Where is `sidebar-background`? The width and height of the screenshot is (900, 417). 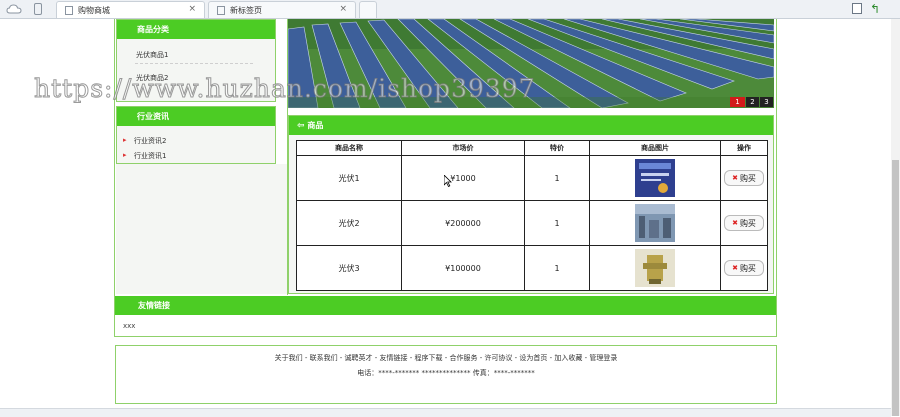
sidebar-background is located at coordinates (201, 229).